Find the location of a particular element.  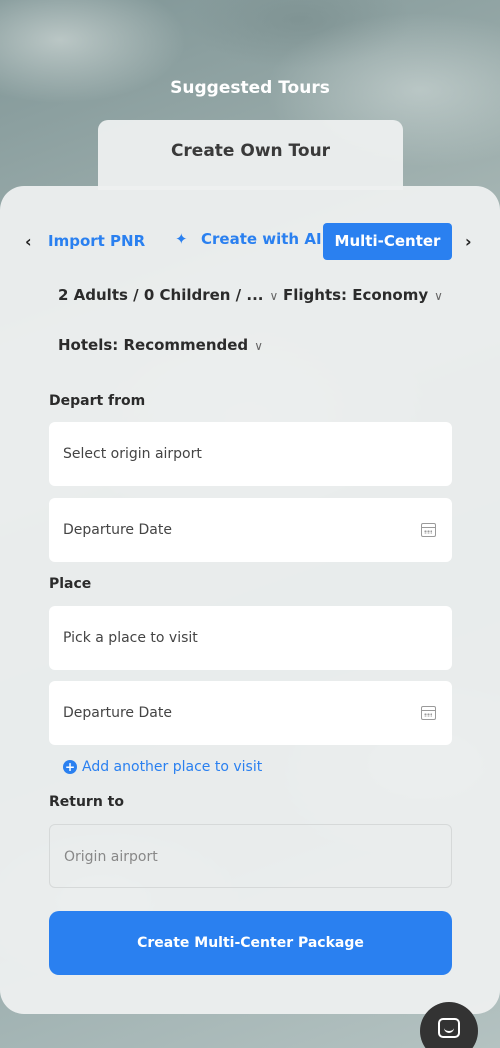

hotels-dropdown: Hotels: Recommended ∨ is located at coordinates (160, 345).